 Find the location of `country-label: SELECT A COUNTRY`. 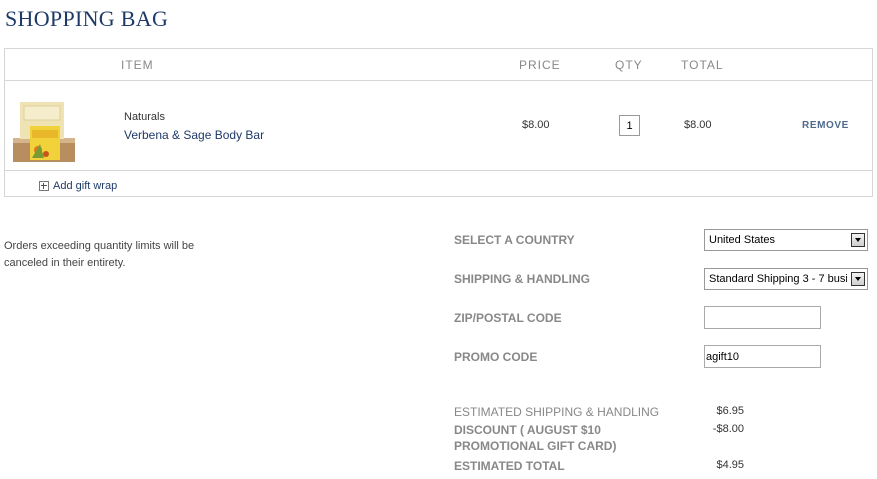

country-label: SELECT A COUNTRY is located at coordinates (514, 240).